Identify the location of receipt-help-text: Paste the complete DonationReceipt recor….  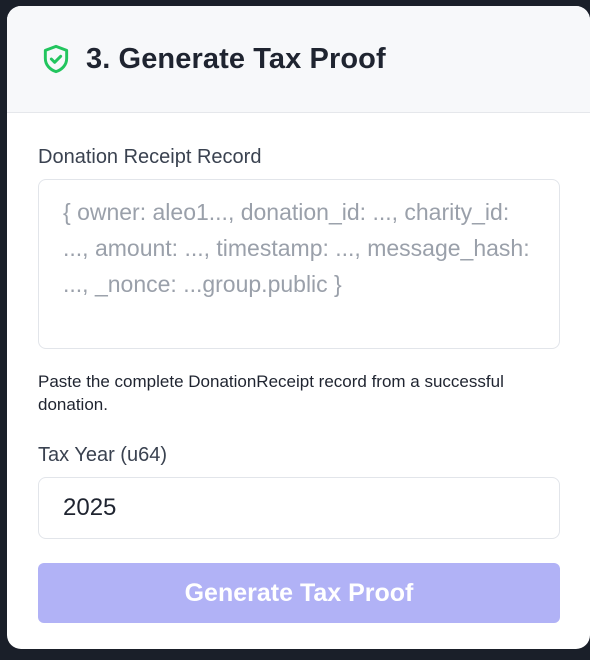
(271, 393).